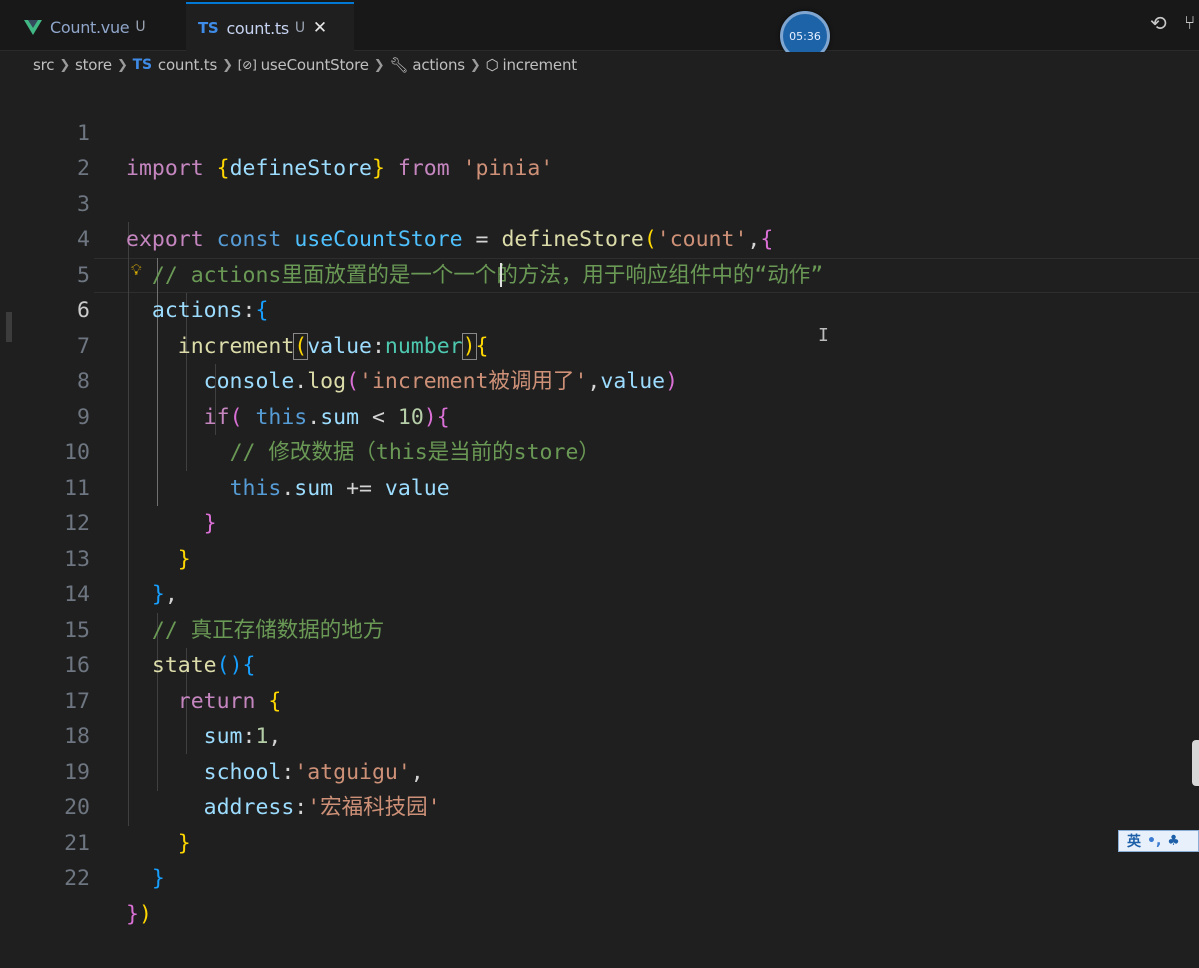 The width and height of the screenshot is (1199, 968). What do you see at coordinates (77, 878) in the screenshot?
I see `line-number: 22` at bounding box center [77, 878].